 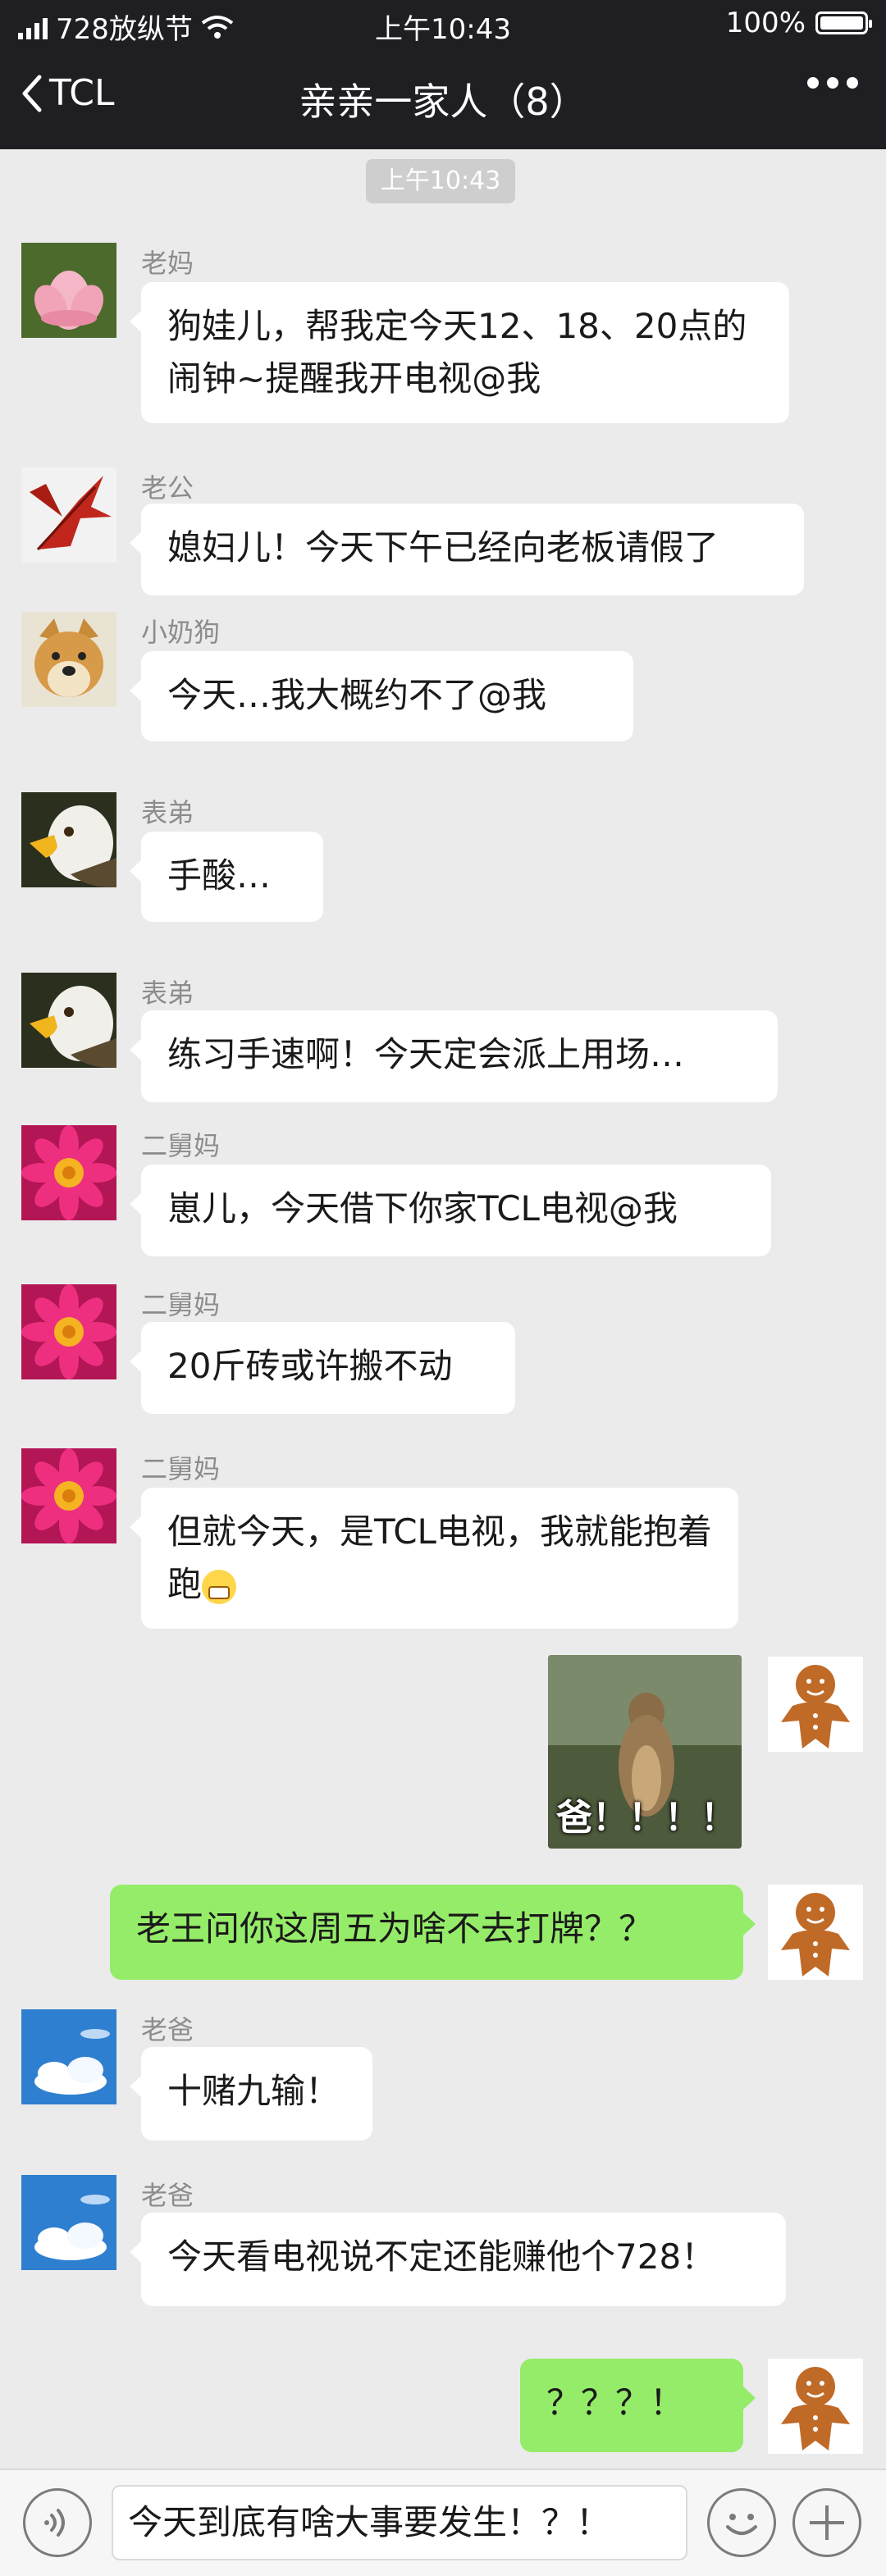 What do you see at coordinates (251, 2094) in the screenshot?
I see `message-bubble: 十赌九输！` at bounding box center [251, 2094].